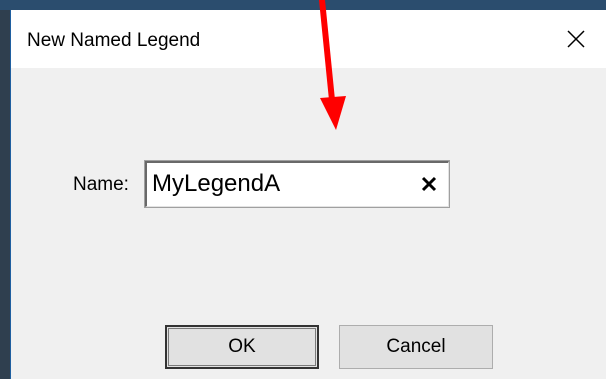 This screenshot has width=606, height=379. What do you see at coordinates (114, 40) in the screenshot?
I see `dialog-title: New Named Legend` at bounding box center [114, 40].